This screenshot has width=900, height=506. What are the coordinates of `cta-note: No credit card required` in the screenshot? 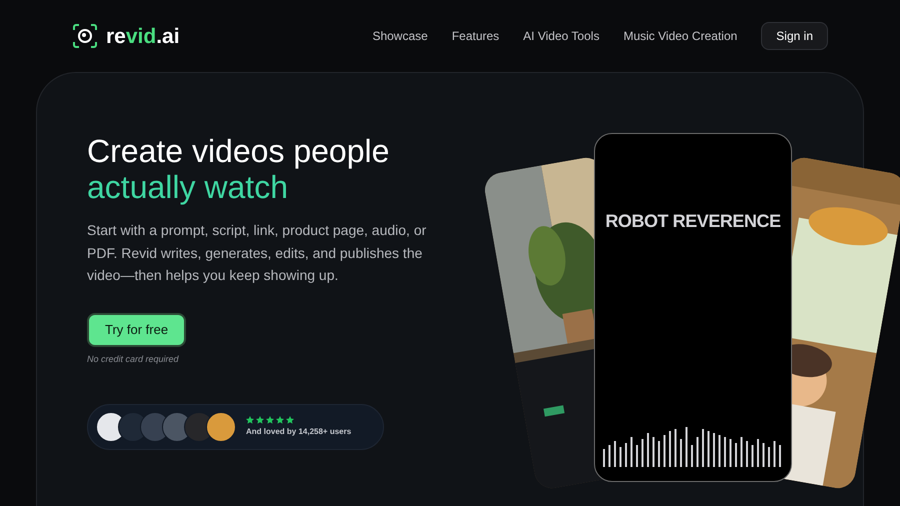 It's located at (133, 359).